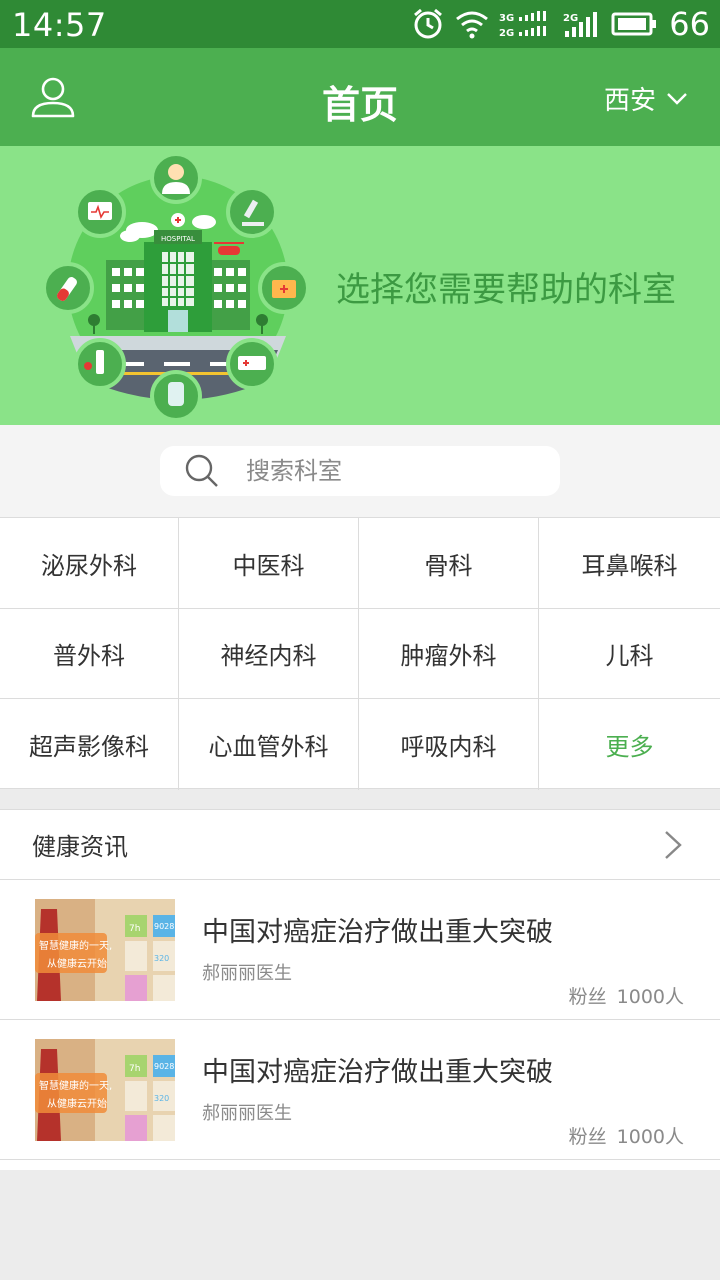 The image size is (720, 1280). I want to click on signal-label-2g: 2G, so click(506, 33).